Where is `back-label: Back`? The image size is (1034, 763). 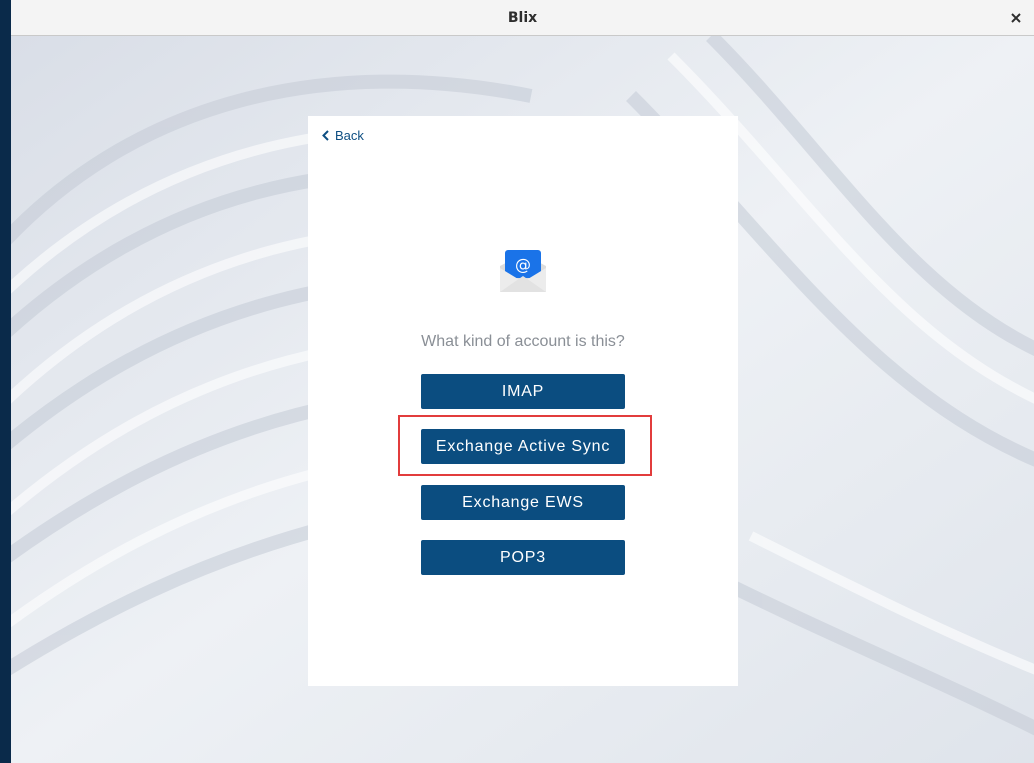
back-label: Back is located at coordinates (349, 135).